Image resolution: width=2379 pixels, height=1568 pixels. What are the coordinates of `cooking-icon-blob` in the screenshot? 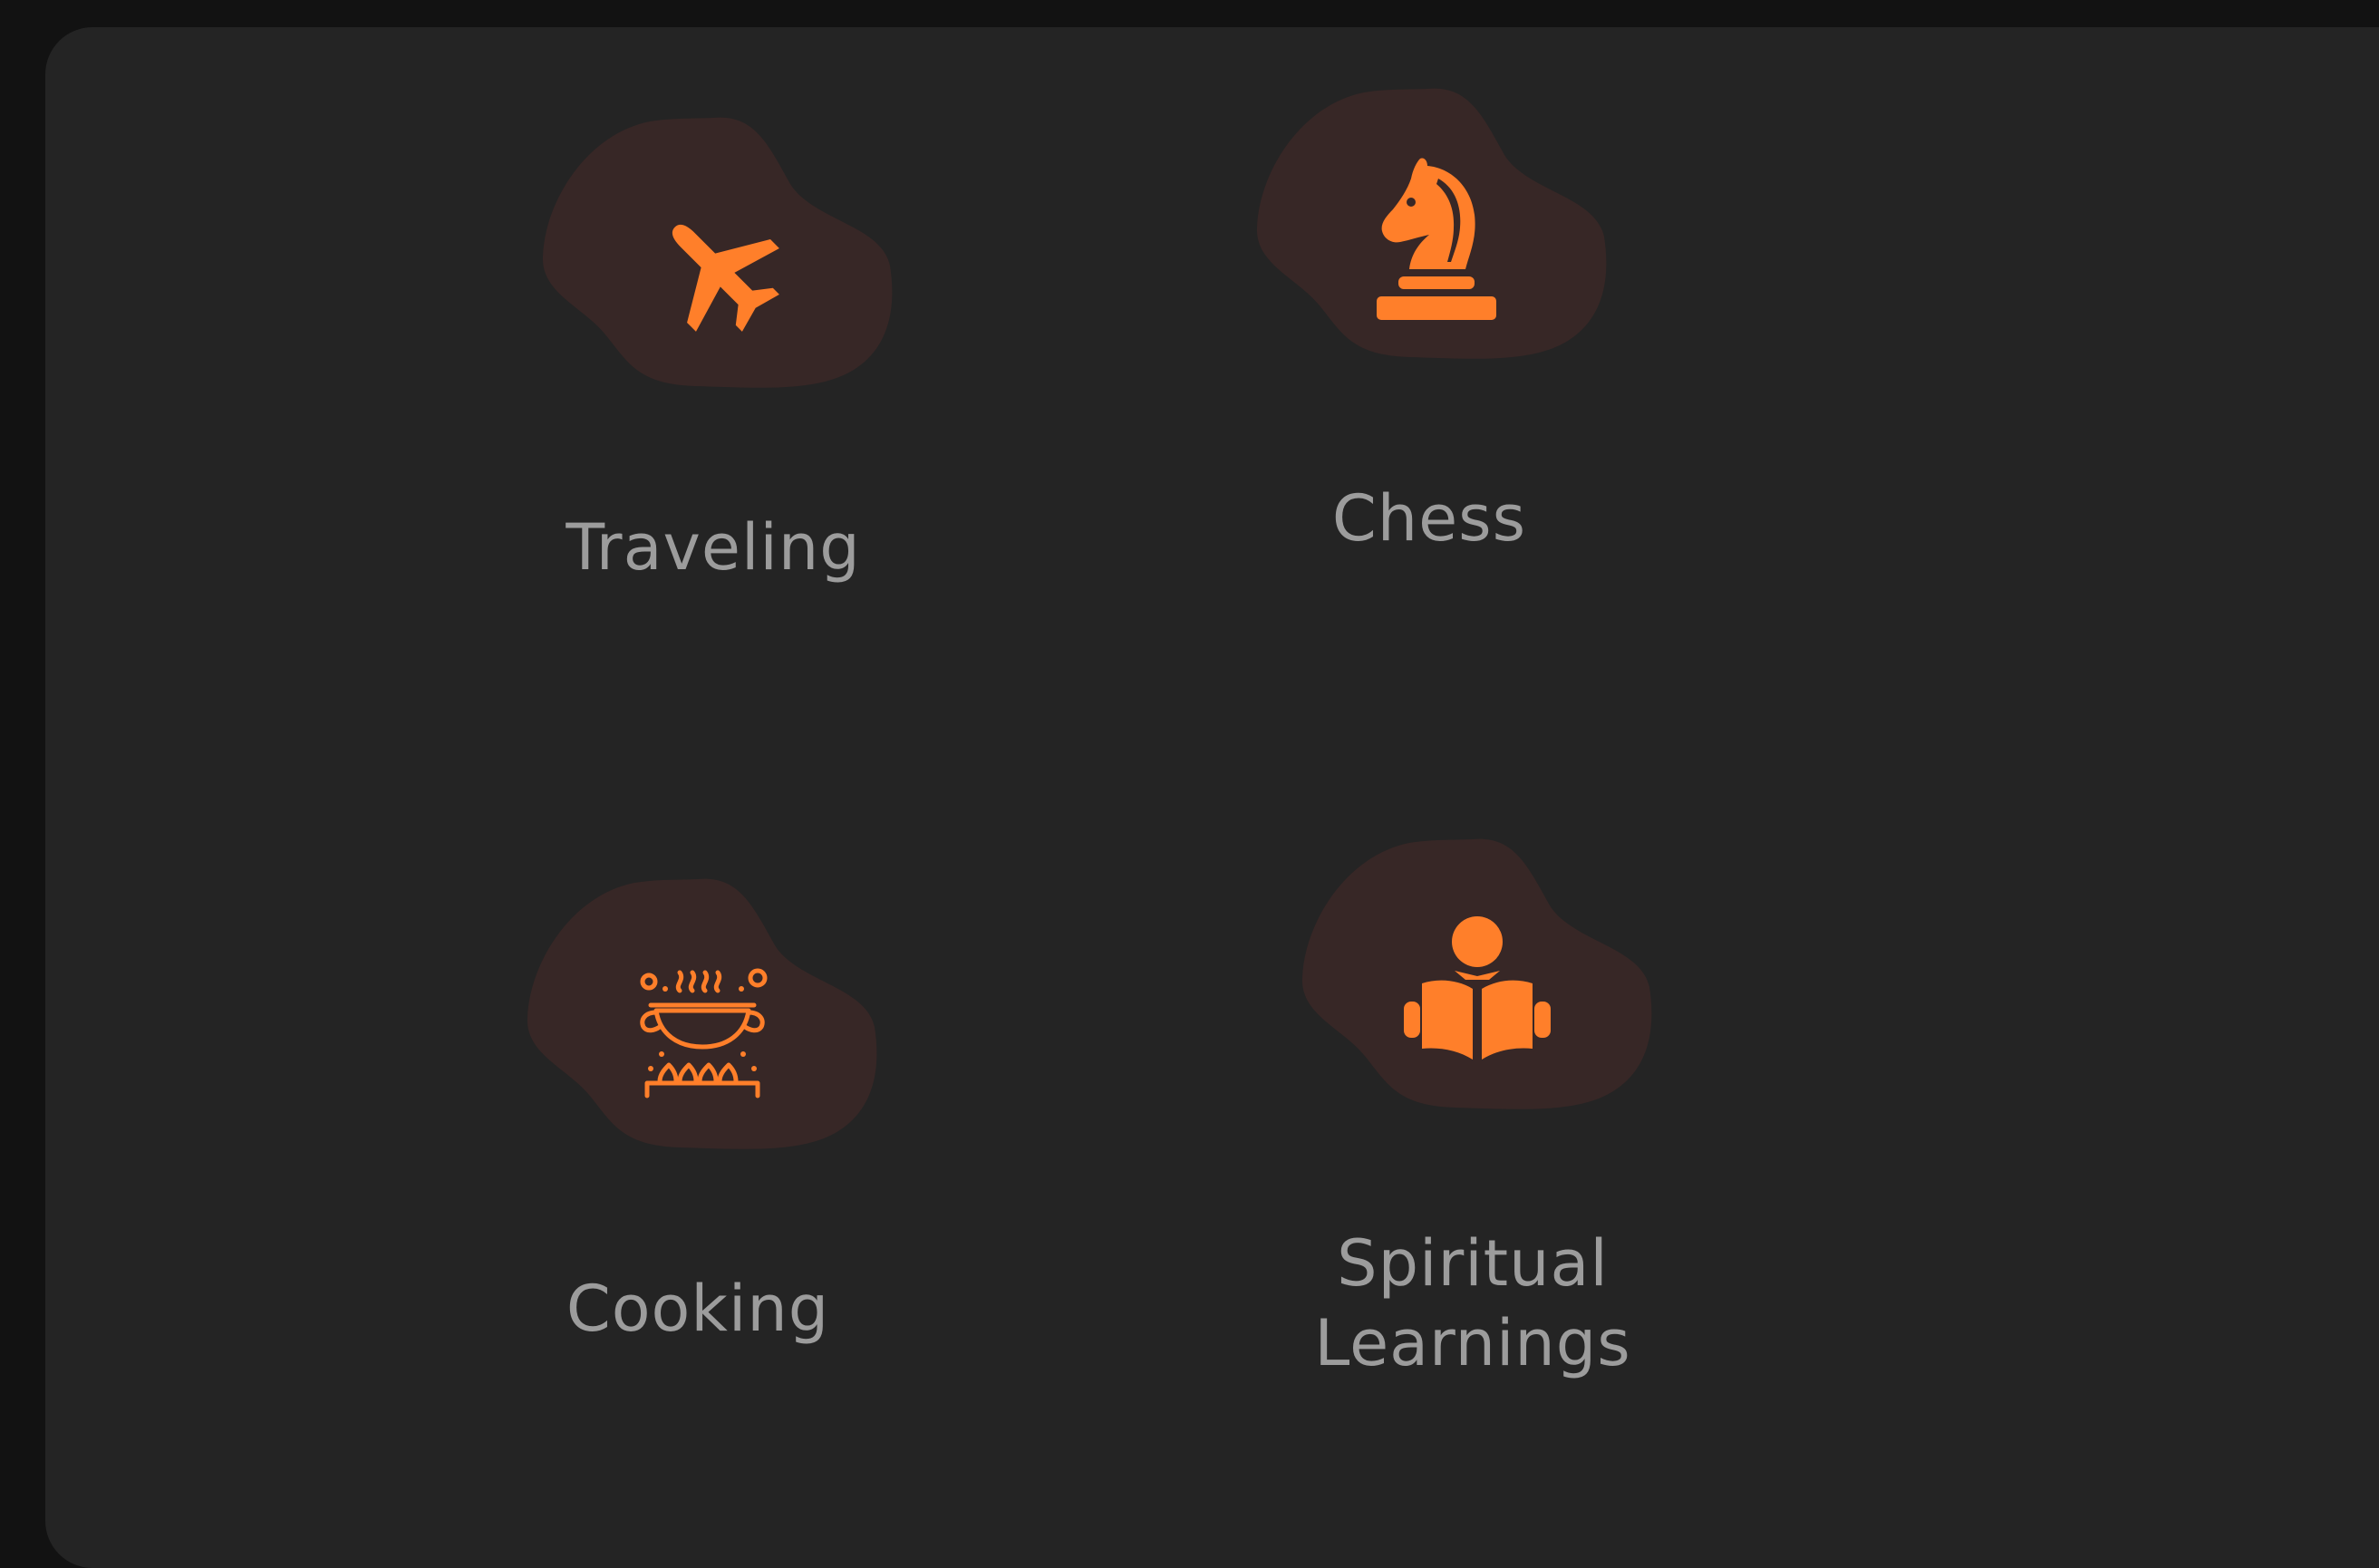 It's located at (702, 1031).